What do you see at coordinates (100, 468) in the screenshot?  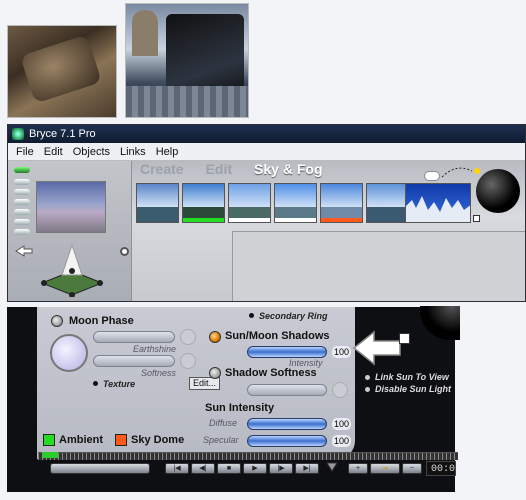 I see `timeline-scrubber` at bounding box center [100, 468].